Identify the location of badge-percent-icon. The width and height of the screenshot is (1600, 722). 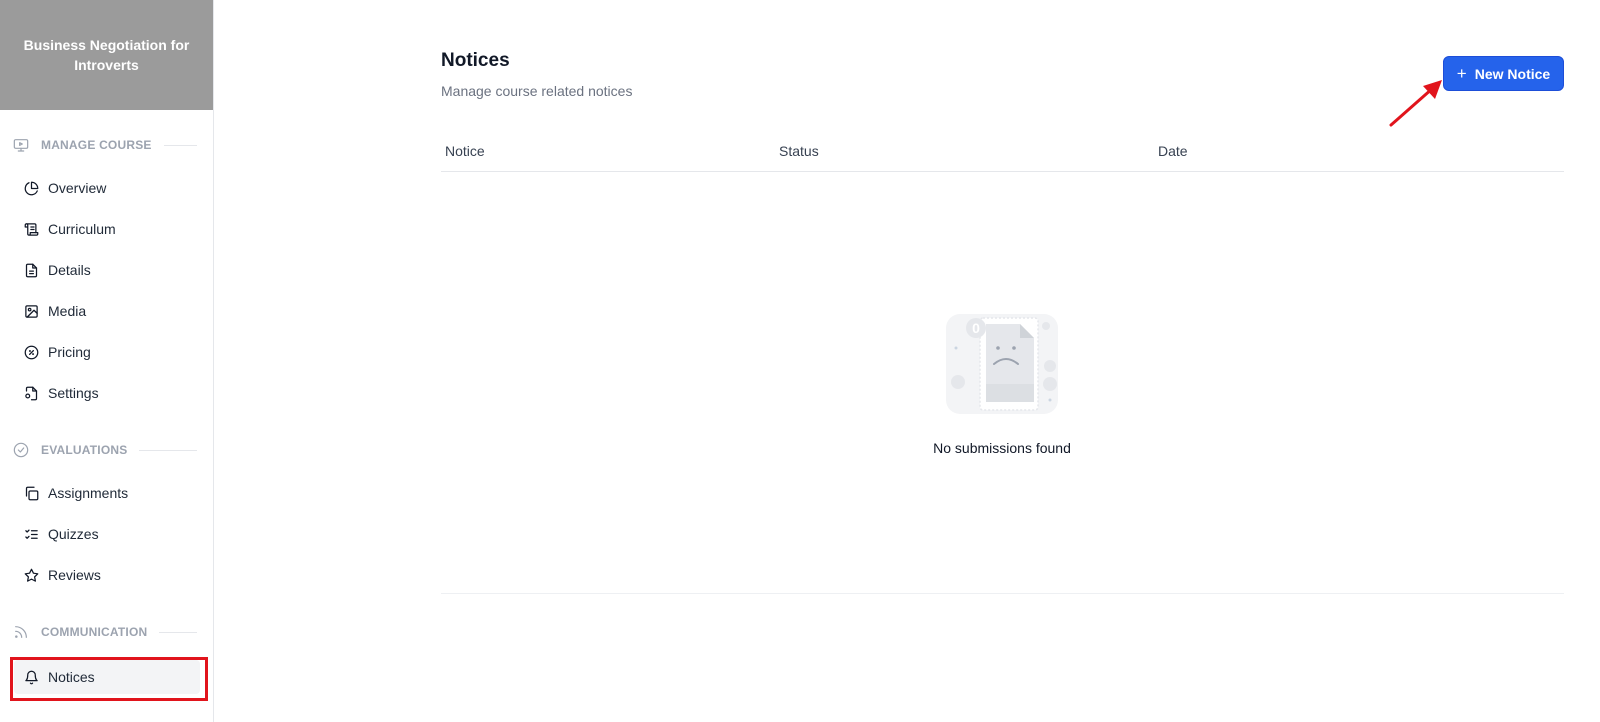
(31, 352).